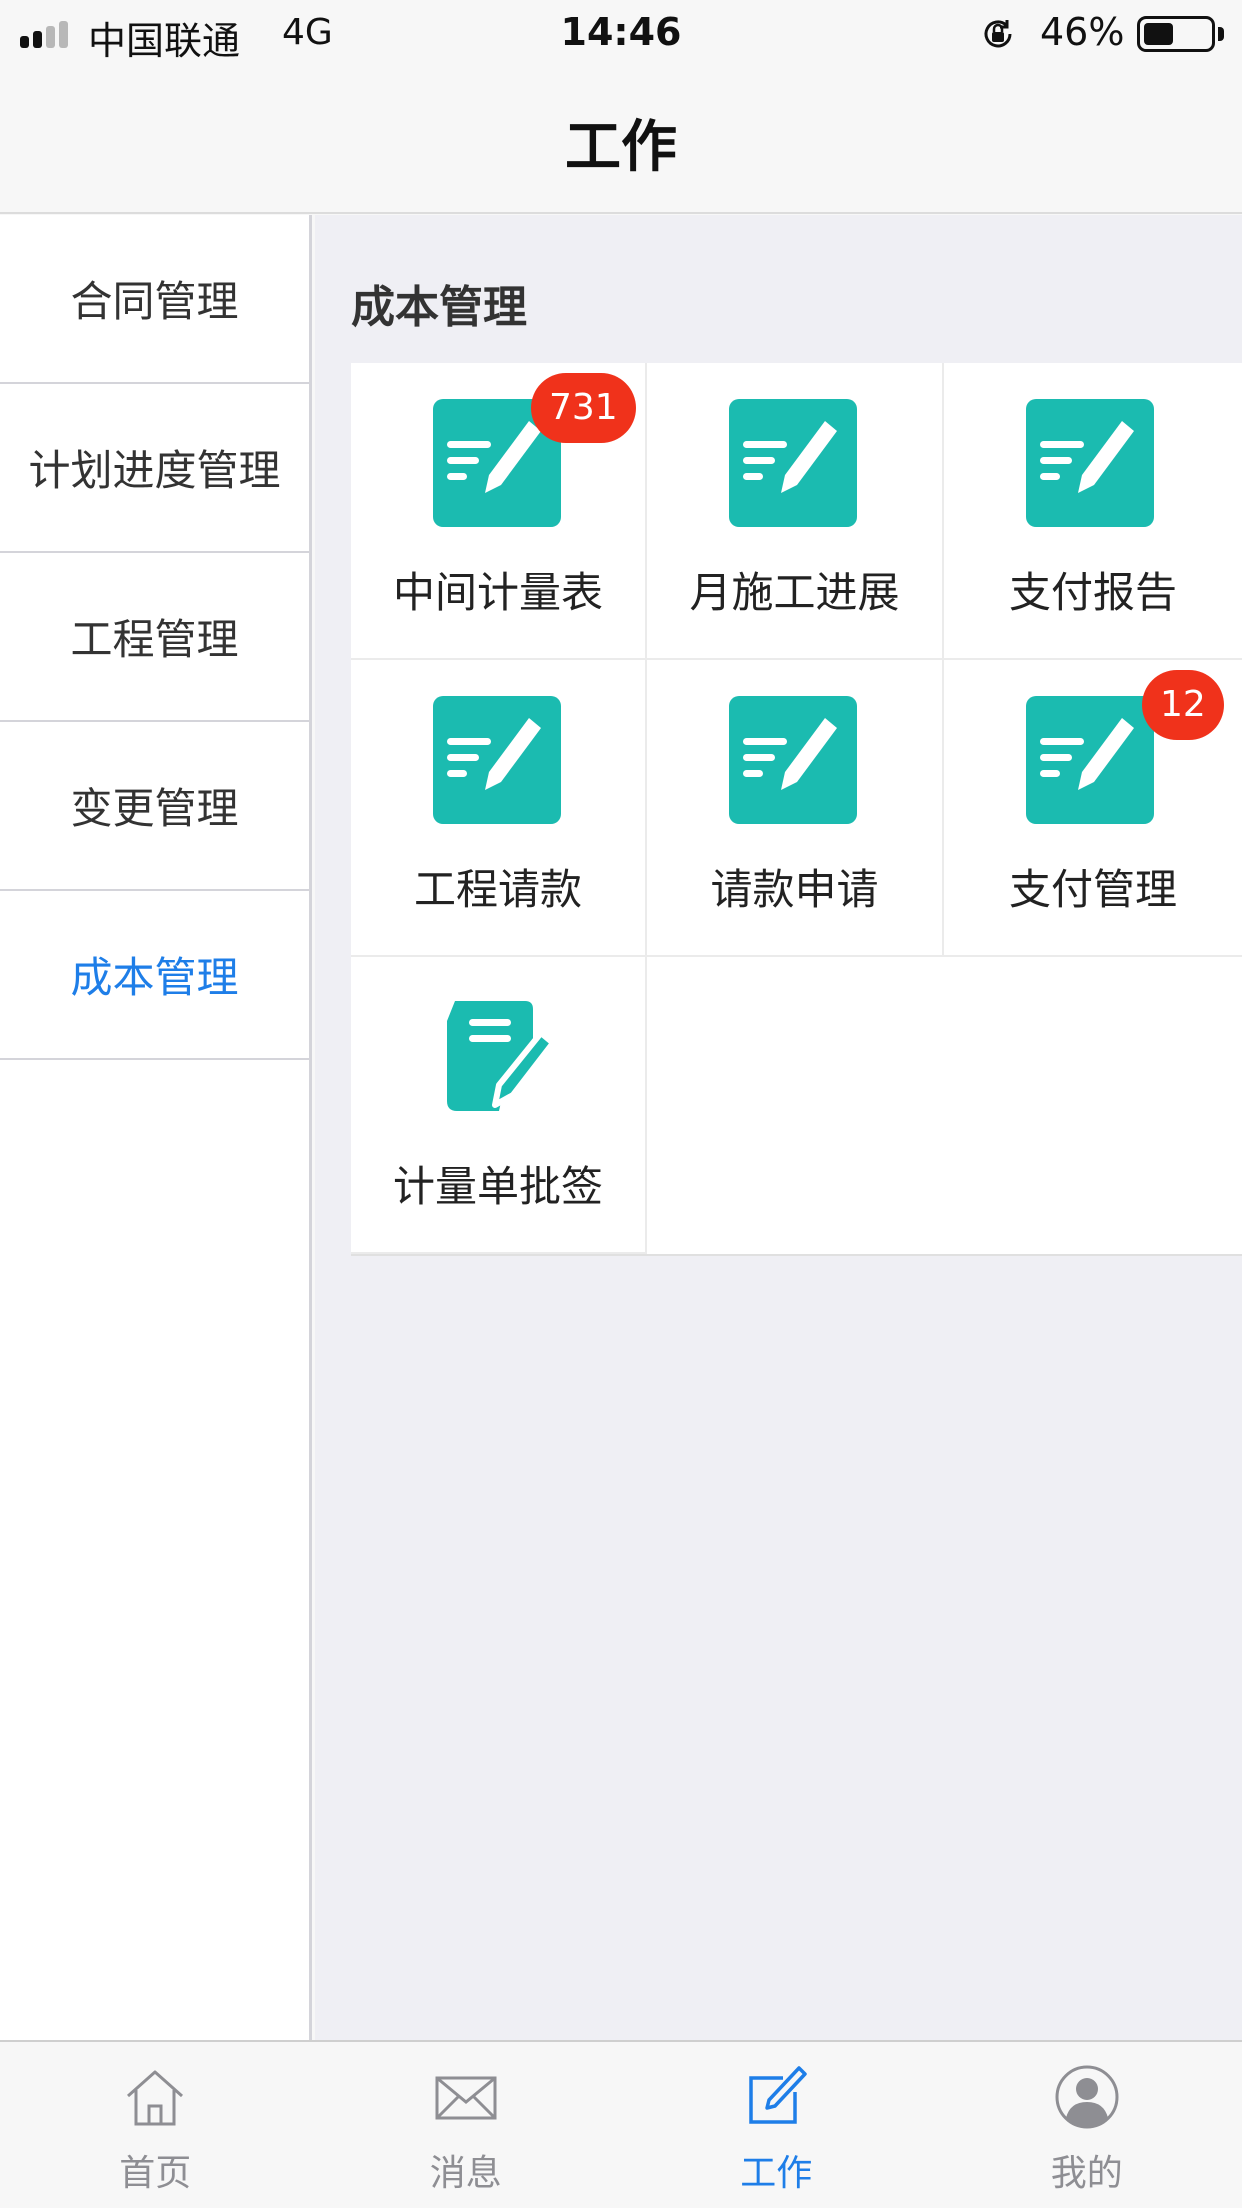 The height and width of the screenshot is (2208, 1242). Describe the element at coordinates (621, 147) in the screenshot. I see `page-title: 工作` at that location.